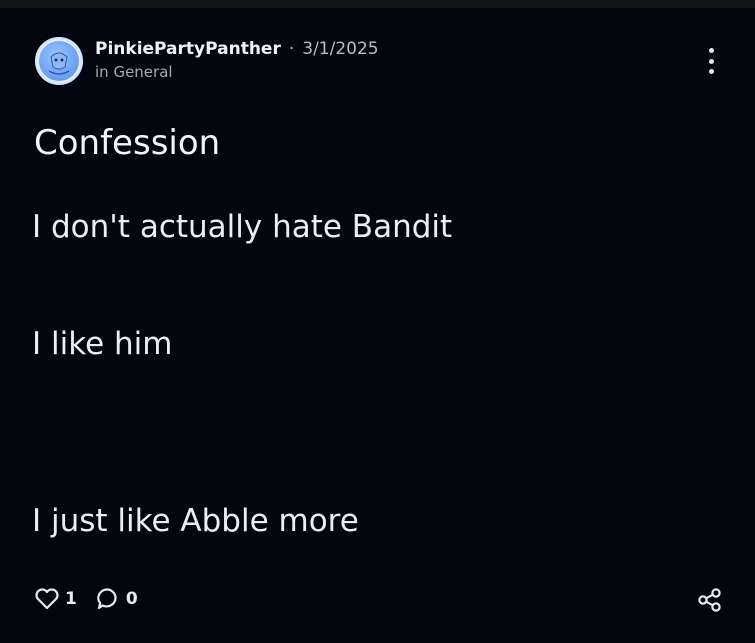  I want to click on post-body-line: I like him, so click(102, 344).